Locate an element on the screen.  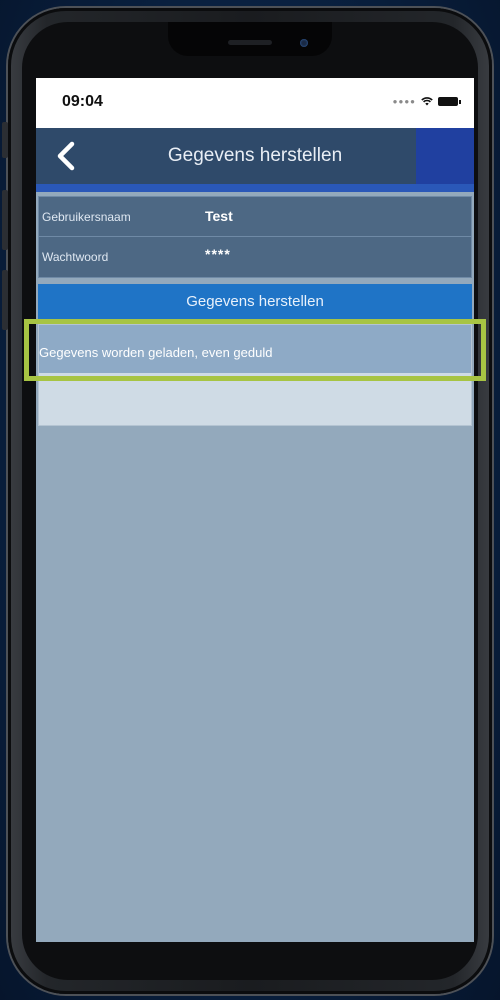
wifi-icon is located at coordinates (427, 101).